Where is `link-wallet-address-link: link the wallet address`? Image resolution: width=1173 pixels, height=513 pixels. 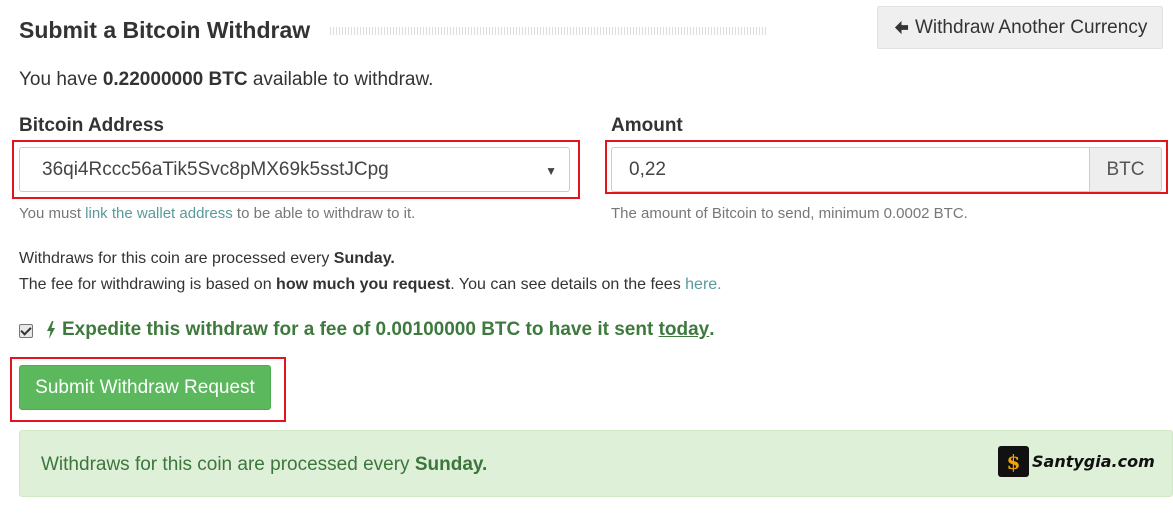 link-wallet-address-link: link the wallet address is located at coordinates (159, 213).